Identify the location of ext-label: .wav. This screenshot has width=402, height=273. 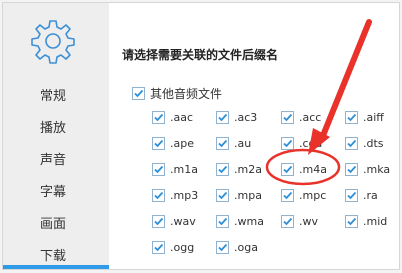
(183, 221).